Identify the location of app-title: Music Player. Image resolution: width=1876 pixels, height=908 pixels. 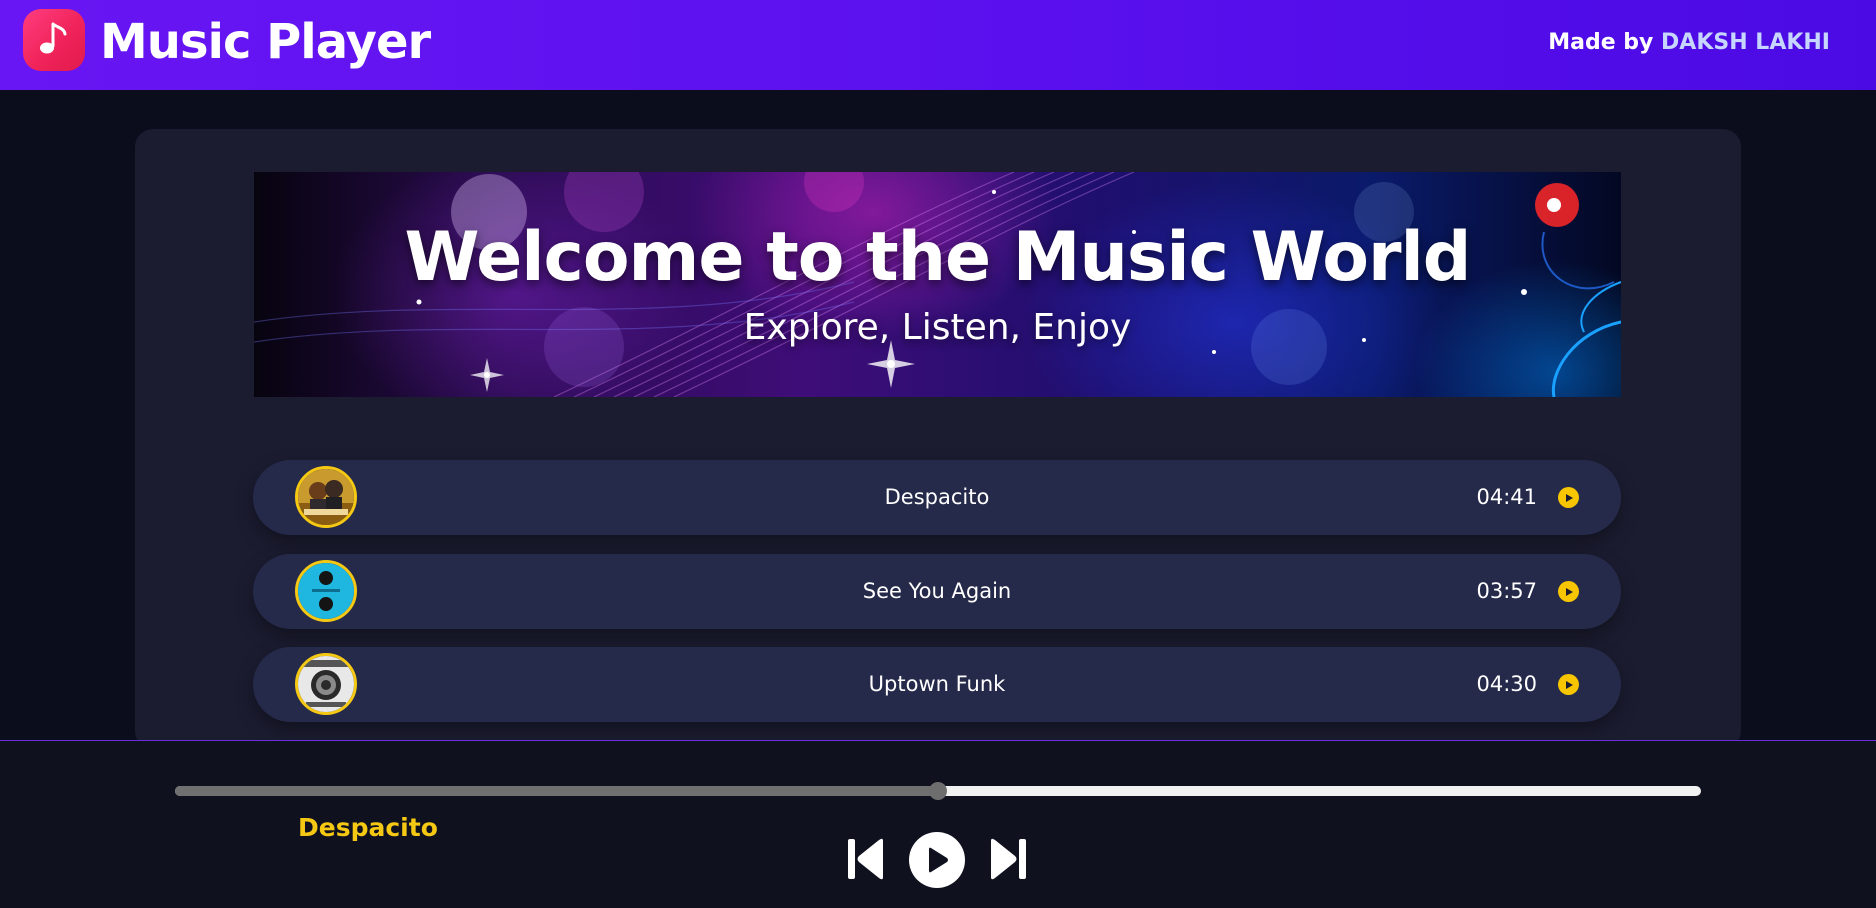
(265, 42).